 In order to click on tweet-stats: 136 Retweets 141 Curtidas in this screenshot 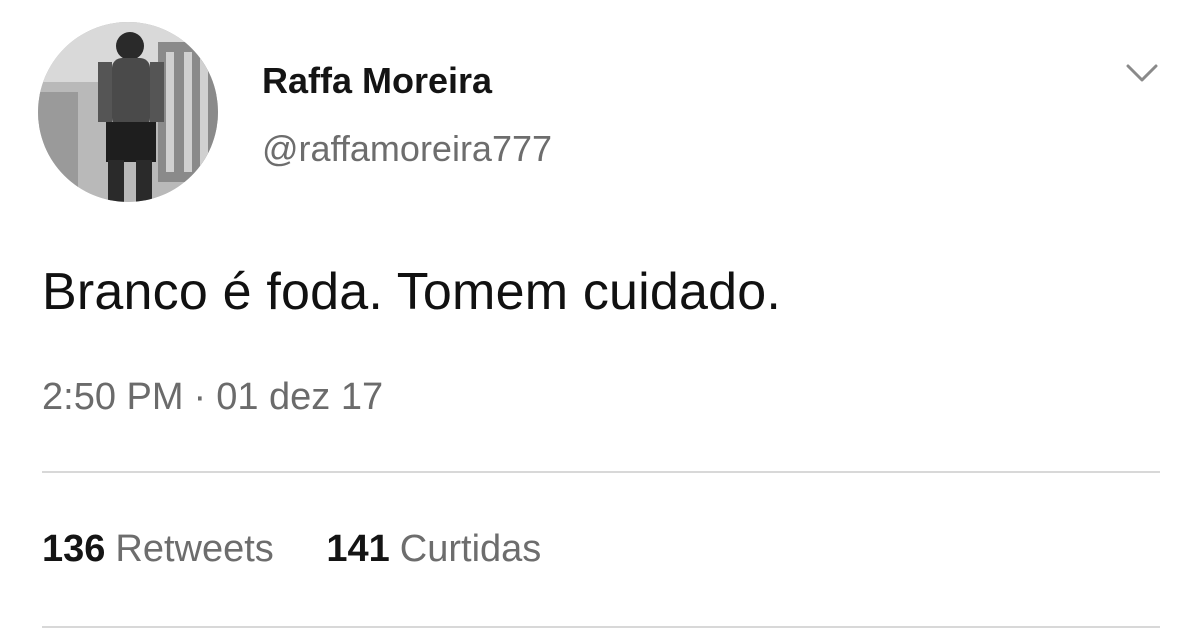, I will do `click(312, 549)`.